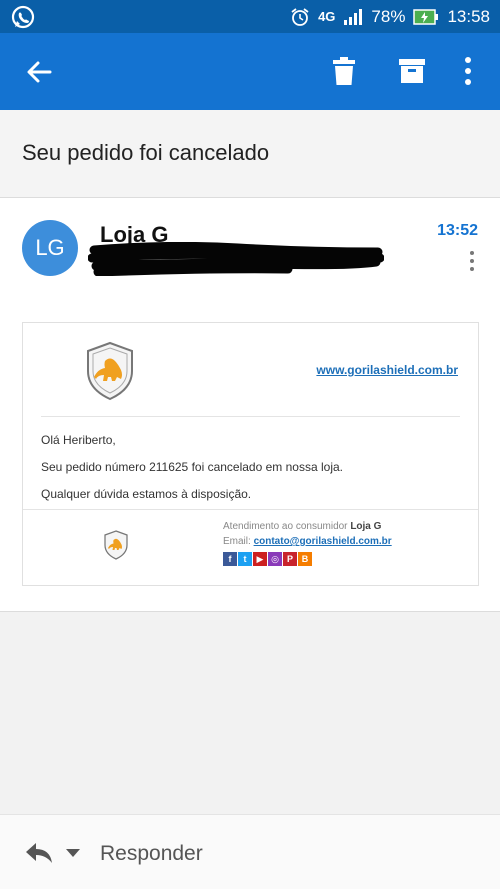  Describe the element at coordinates (237, 541) in the screenshot. I see `footer-email-label: Email:` at that location.